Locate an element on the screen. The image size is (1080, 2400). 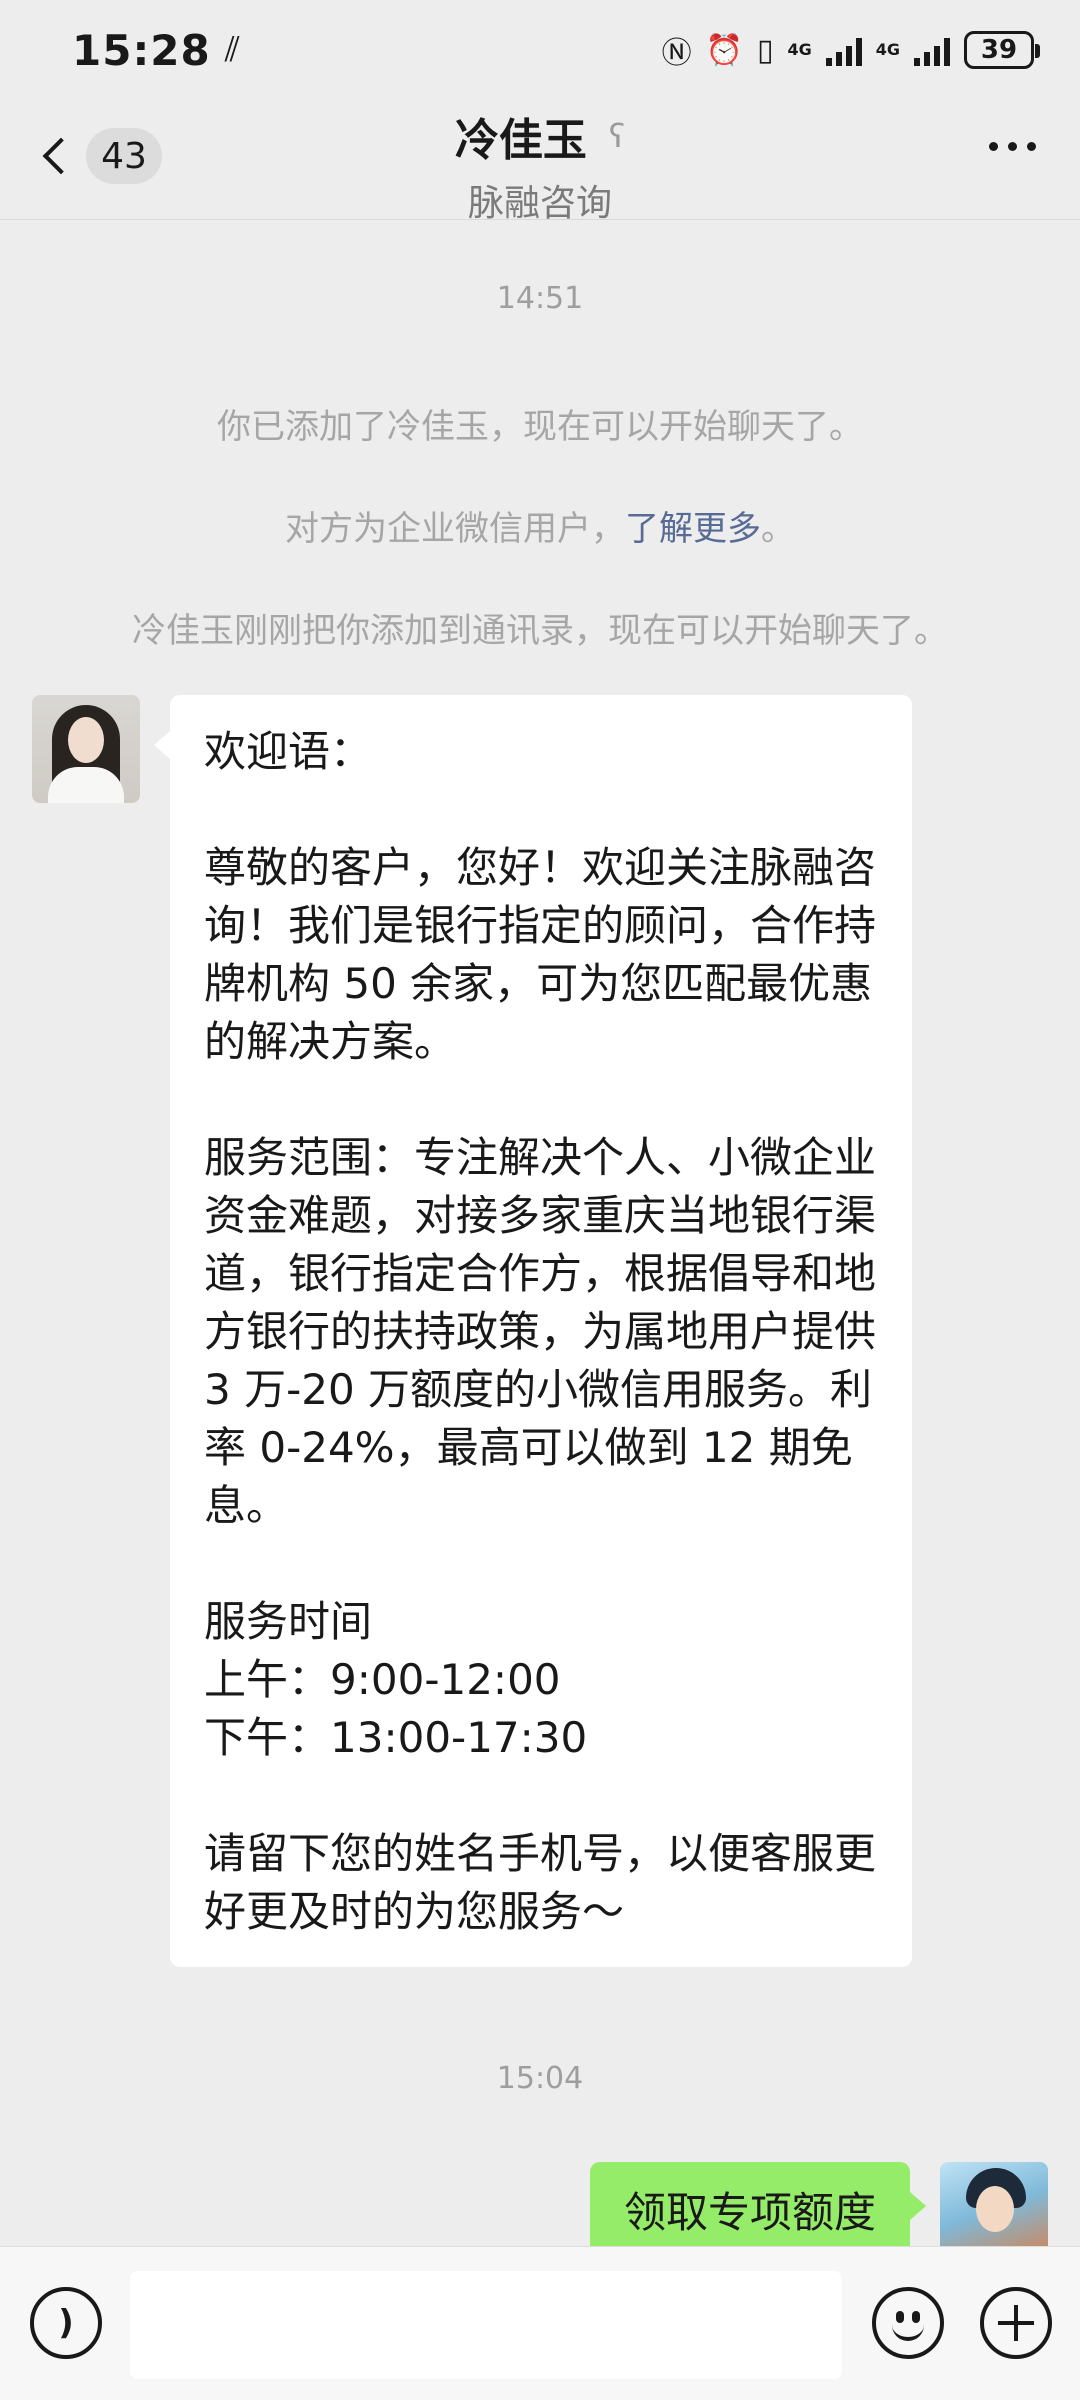
plus-button is located at coordinates (1016, 2323).